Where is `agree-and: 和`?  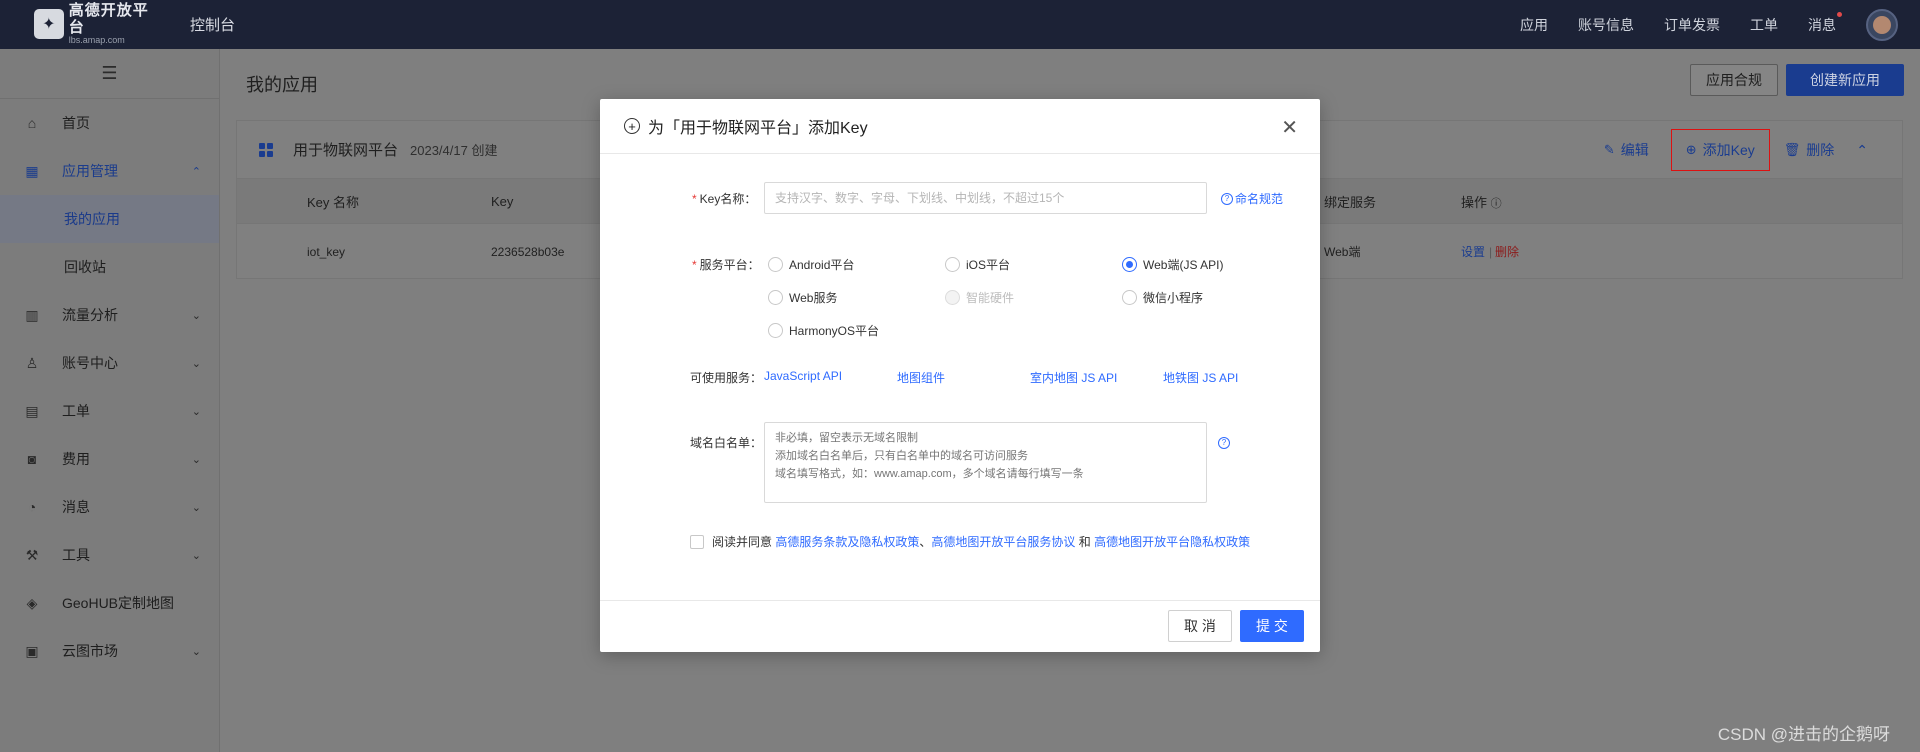 agree-and: 和 is located at coordinates (1084, 542).